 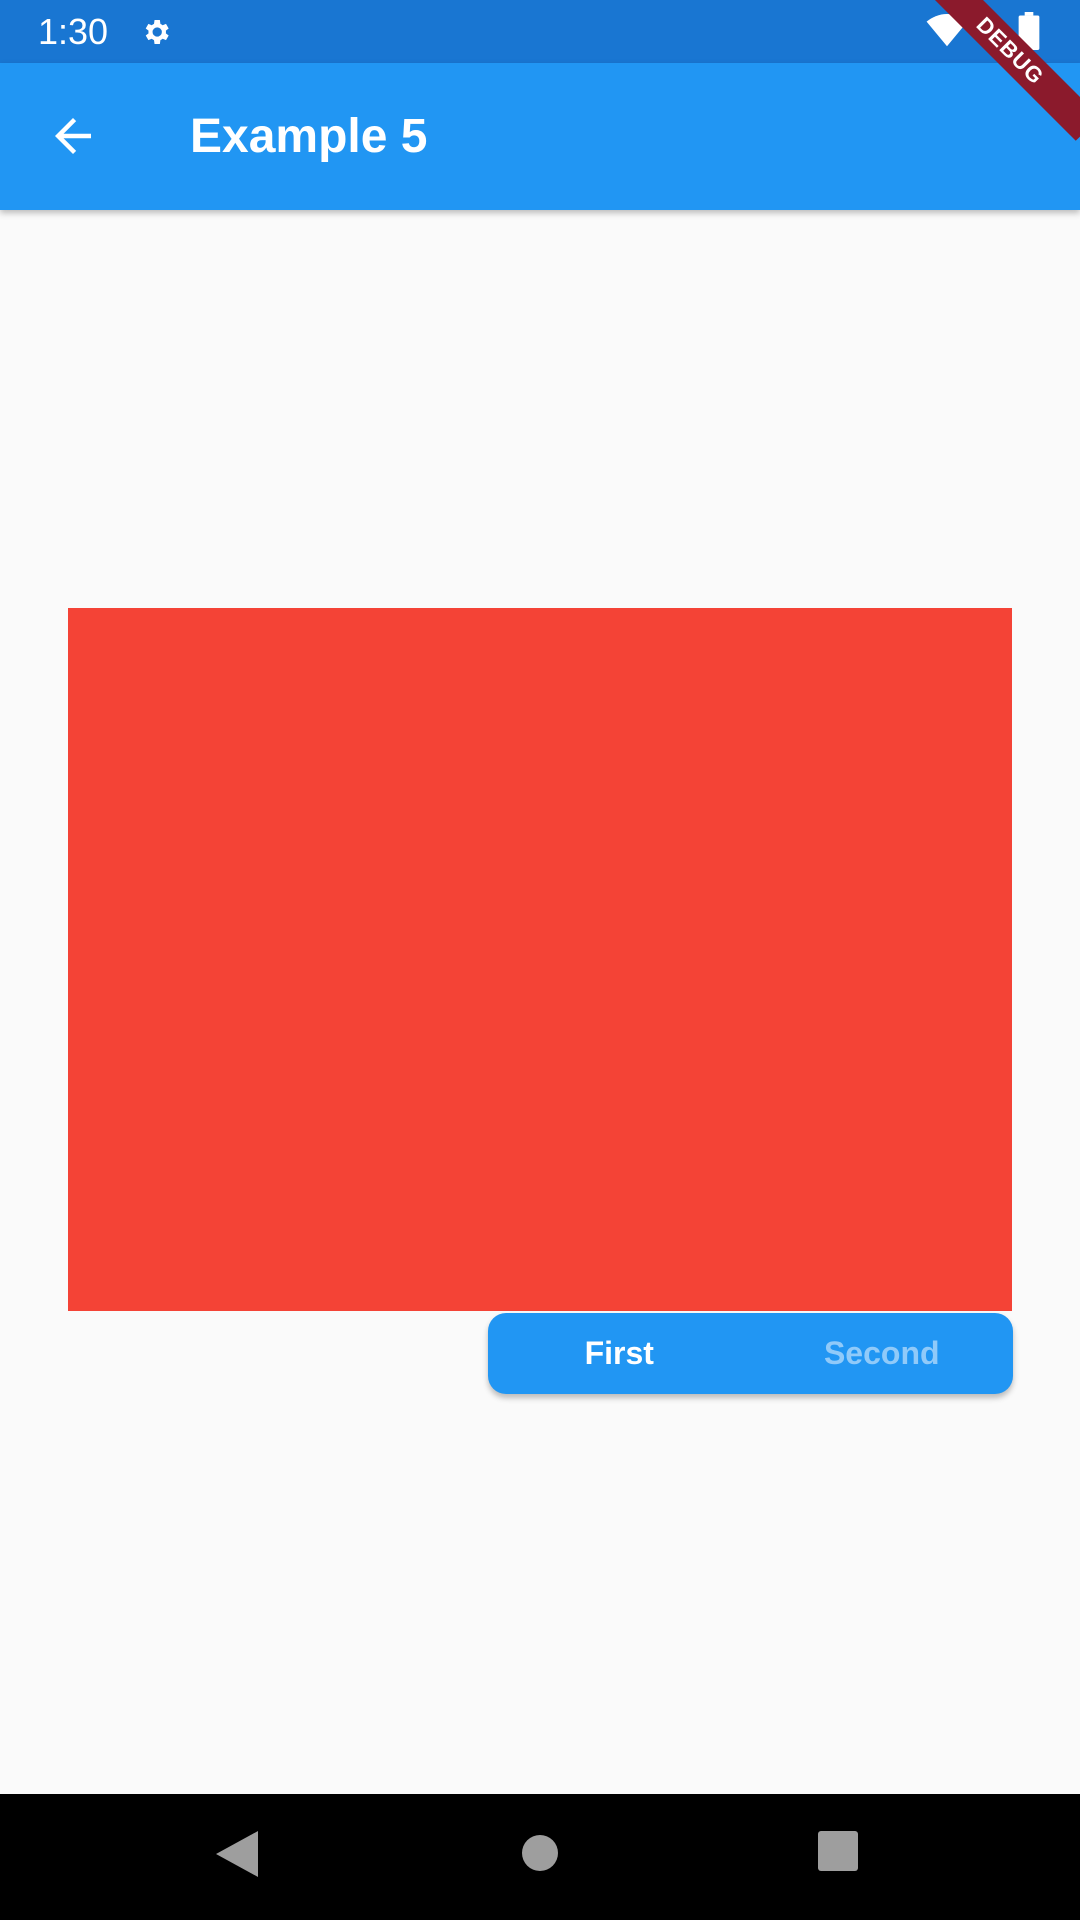 I want to click on app-bar: Example 5, so click(x=540, y=136).